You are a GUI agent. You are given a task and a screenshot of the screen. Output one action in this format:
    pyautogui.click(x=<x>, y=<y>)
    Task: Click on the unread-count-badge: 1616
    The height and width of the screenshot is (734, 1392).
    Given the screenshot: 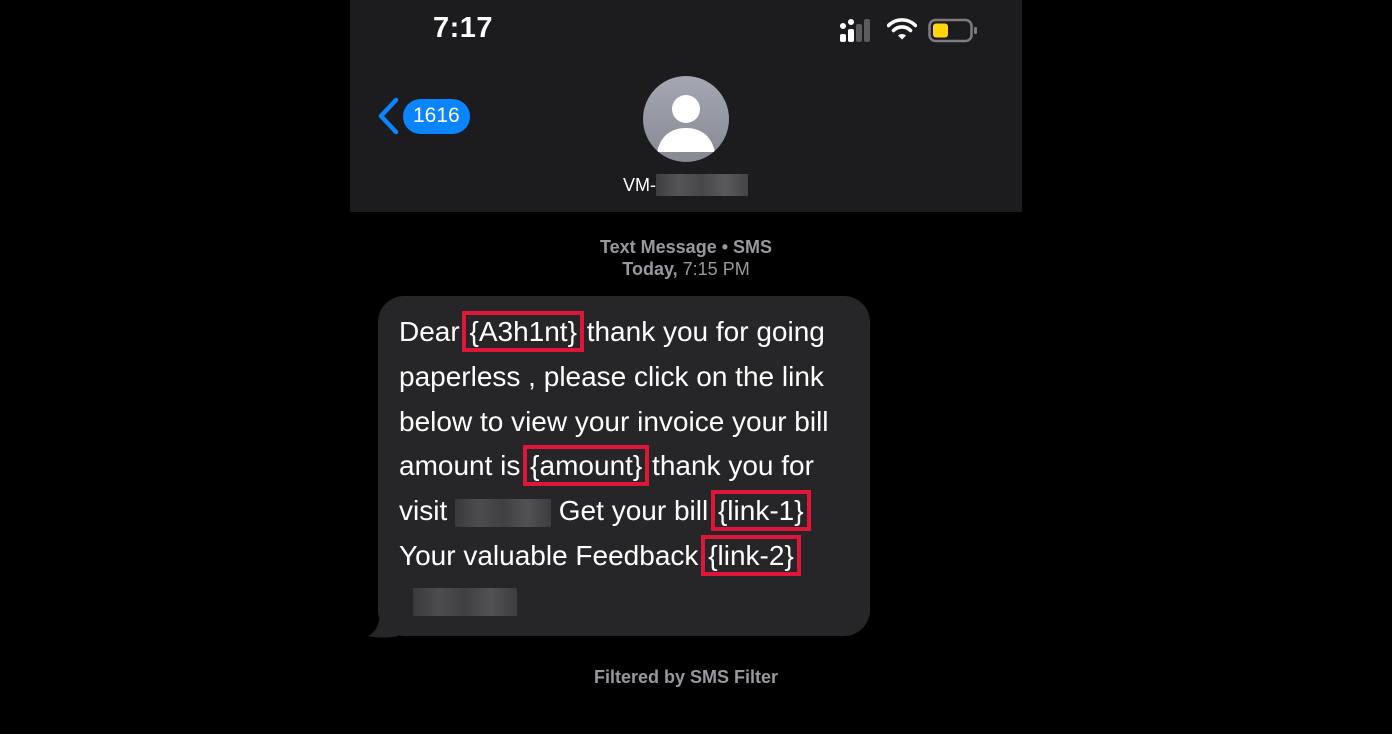 What is the action you would take?
    pyautogui.click(x=436, y=116)
    